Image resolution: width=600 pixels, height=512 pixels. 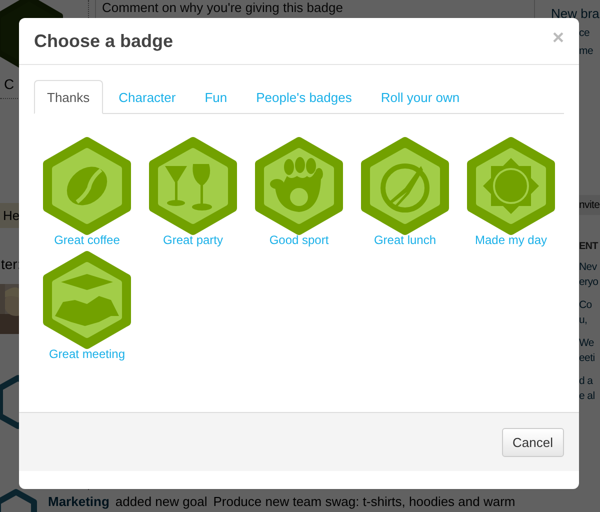 I want to click on badge-caption: C, so click(x=9, y=84).